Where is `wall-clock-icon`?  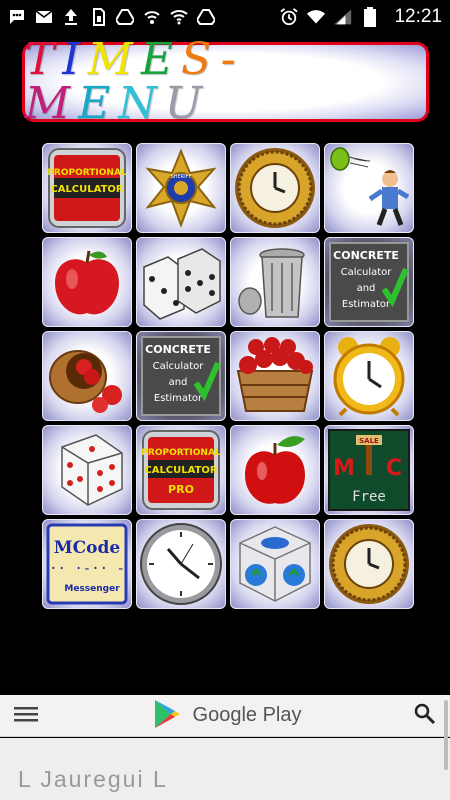
wall-clock-icon is located at coordinates (181, 564).